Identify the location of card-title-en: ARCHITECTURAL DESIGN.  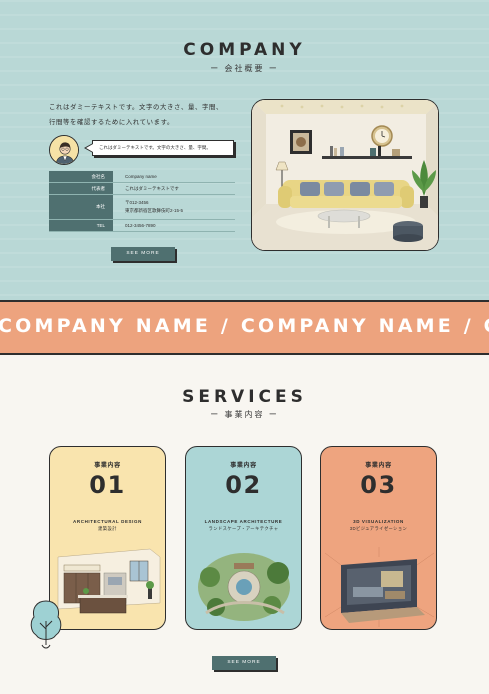
(107, 521).